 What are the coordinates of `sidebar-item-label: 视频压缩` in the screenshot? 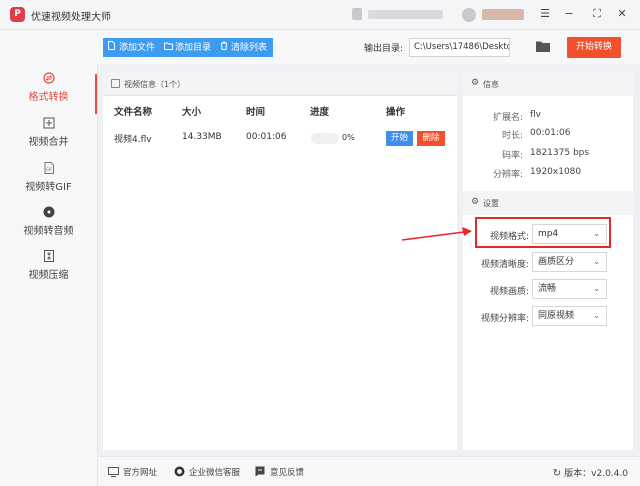 It's located at (48, 275).